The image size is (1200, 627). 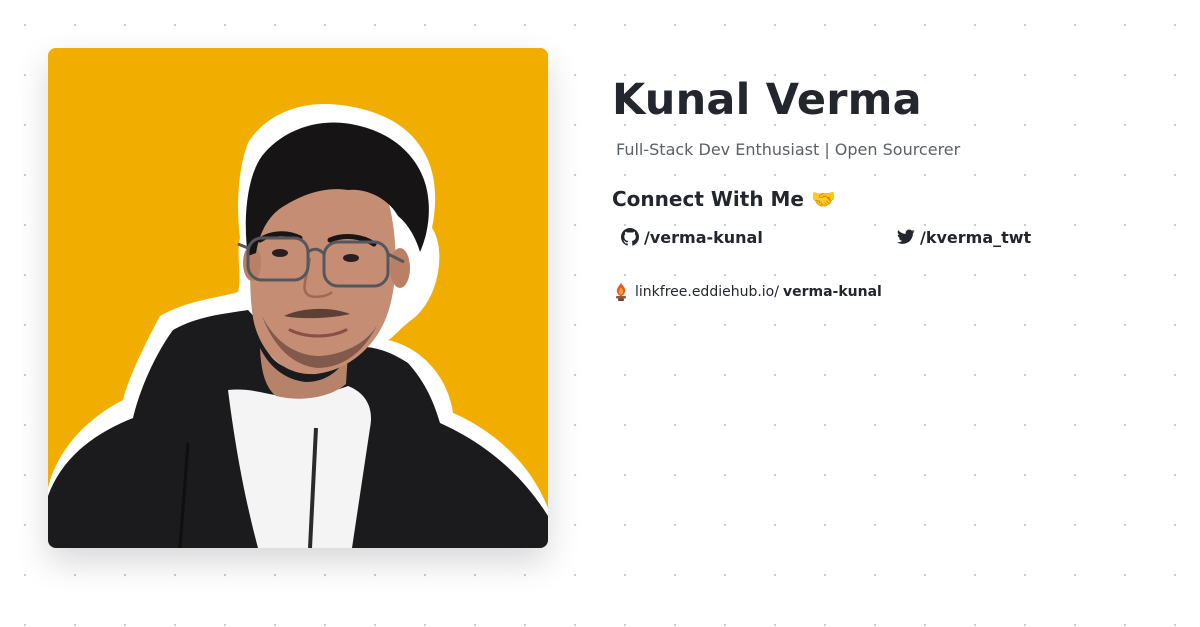 What do you see at coordinates (767, 100) in the screenshot?
I see `profile-name: Kunal Verma` at bounding box center [767, 100].